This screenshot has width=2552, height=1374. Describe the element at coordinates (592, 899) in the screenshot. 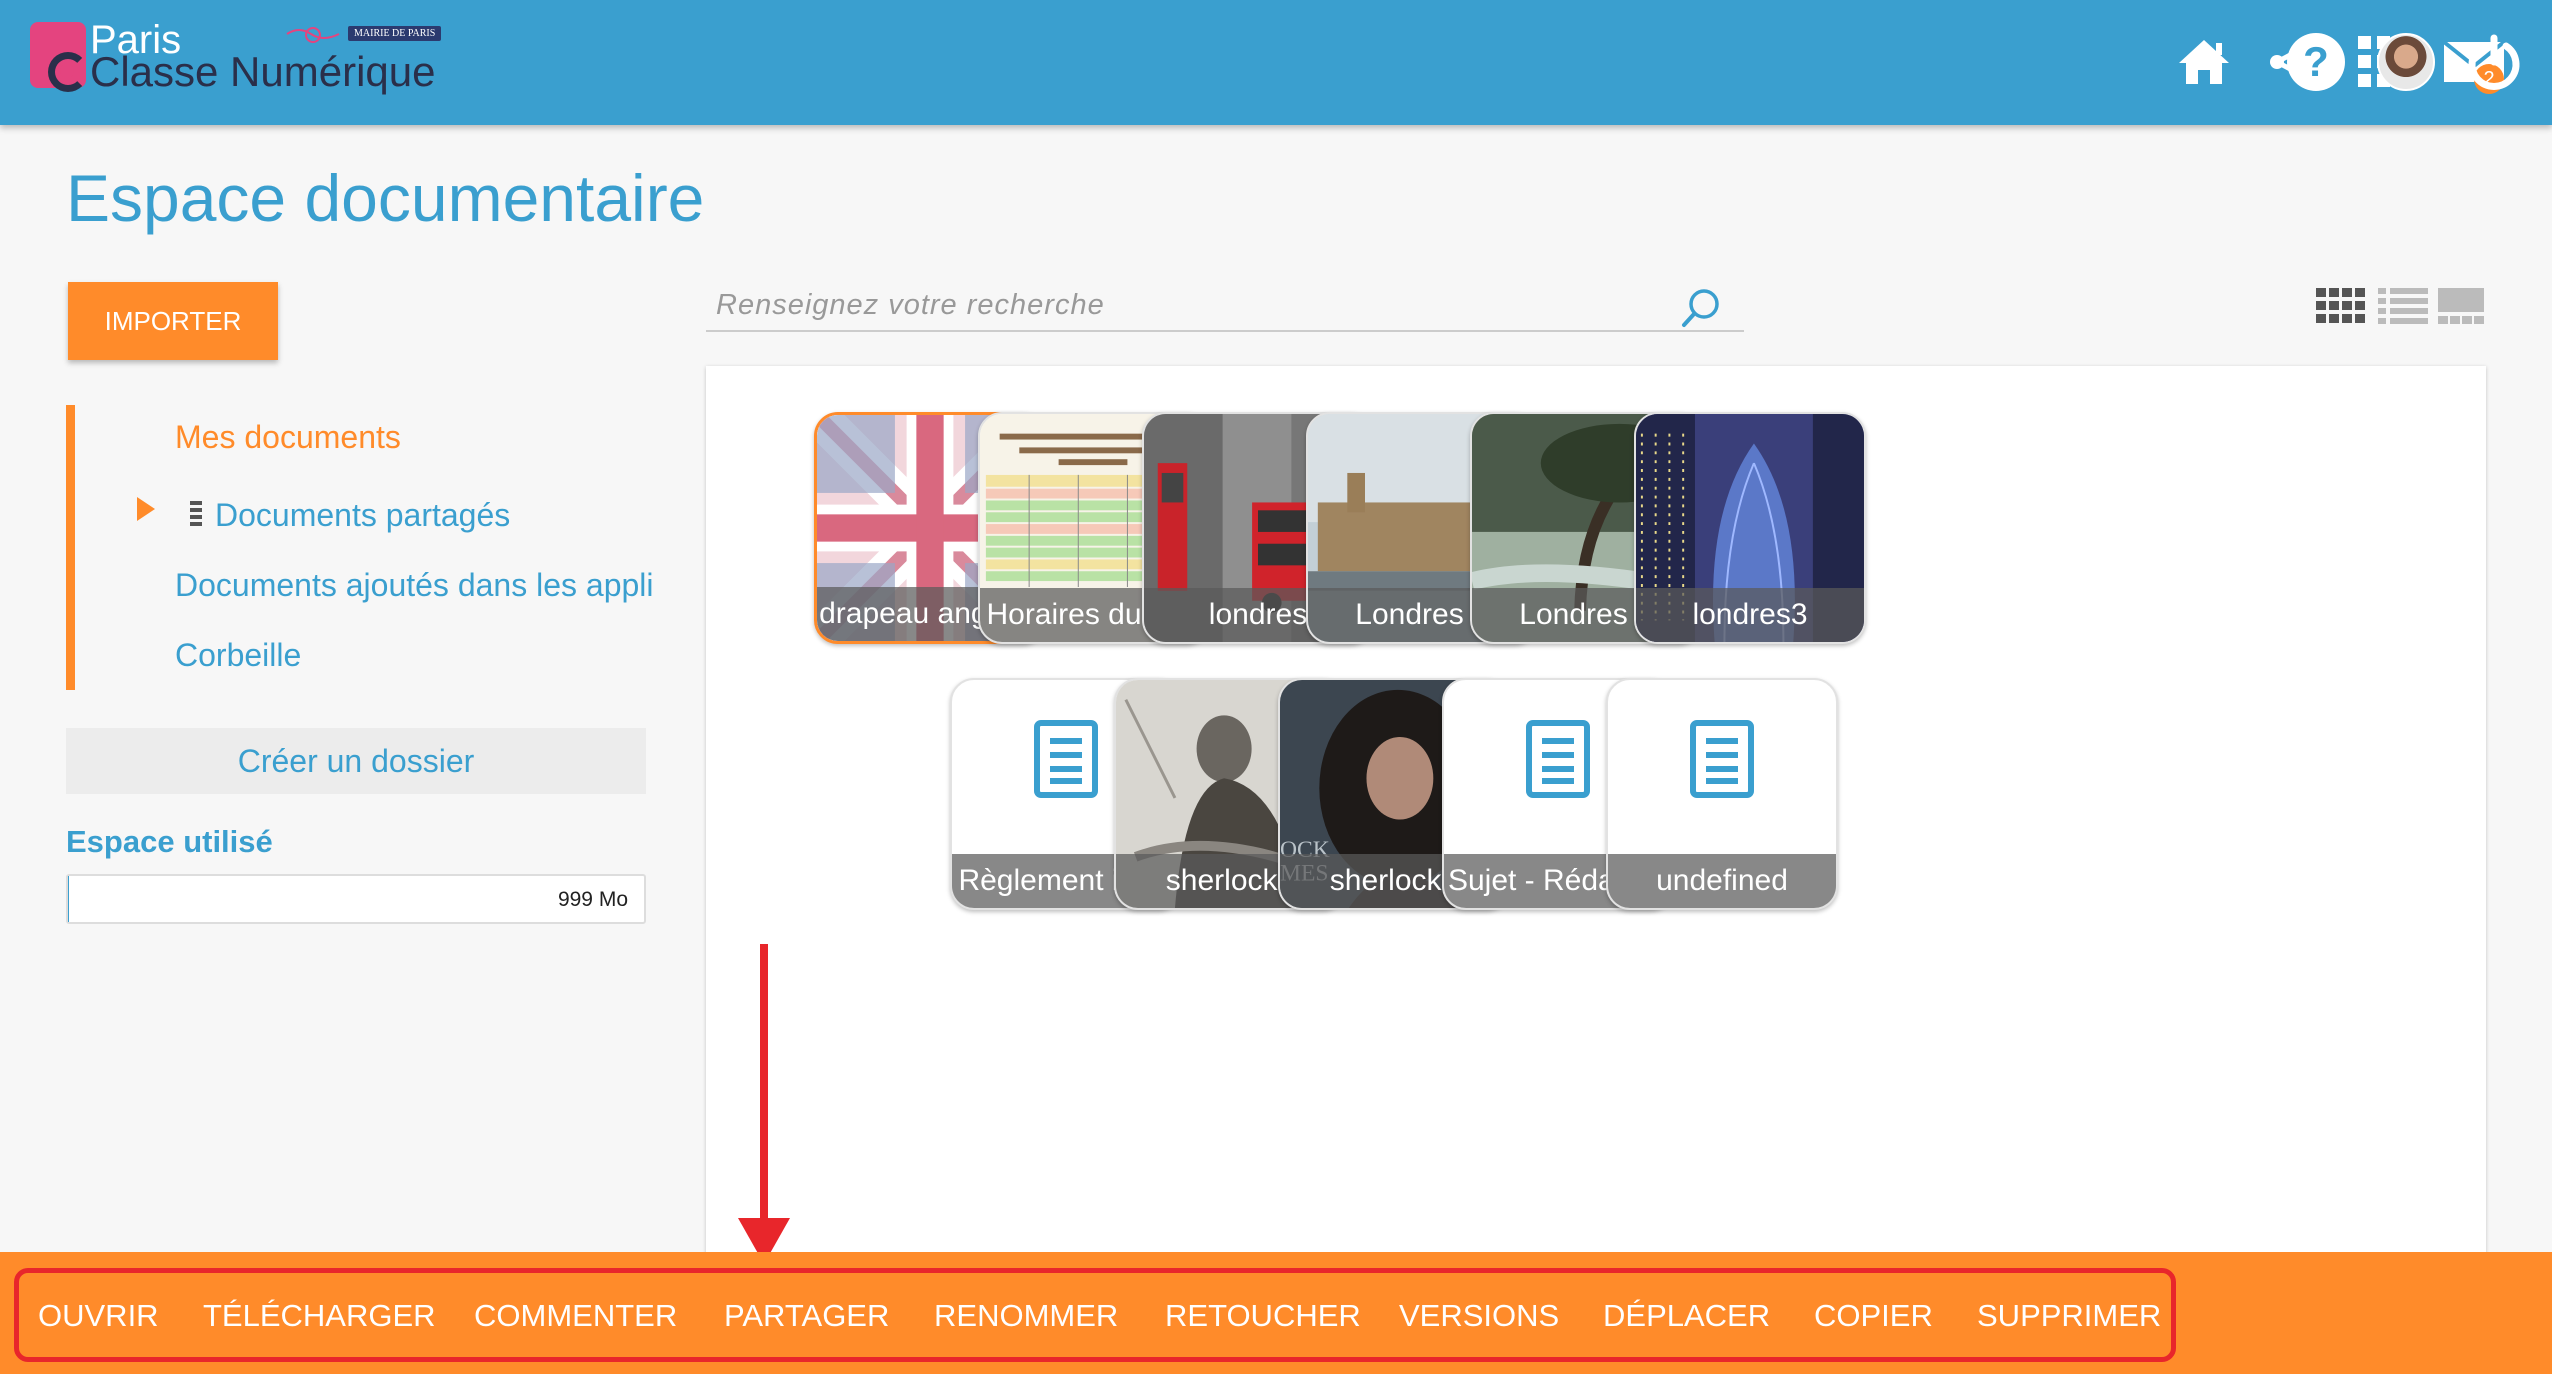

I see `storage-value: 999 Mo` at that location.